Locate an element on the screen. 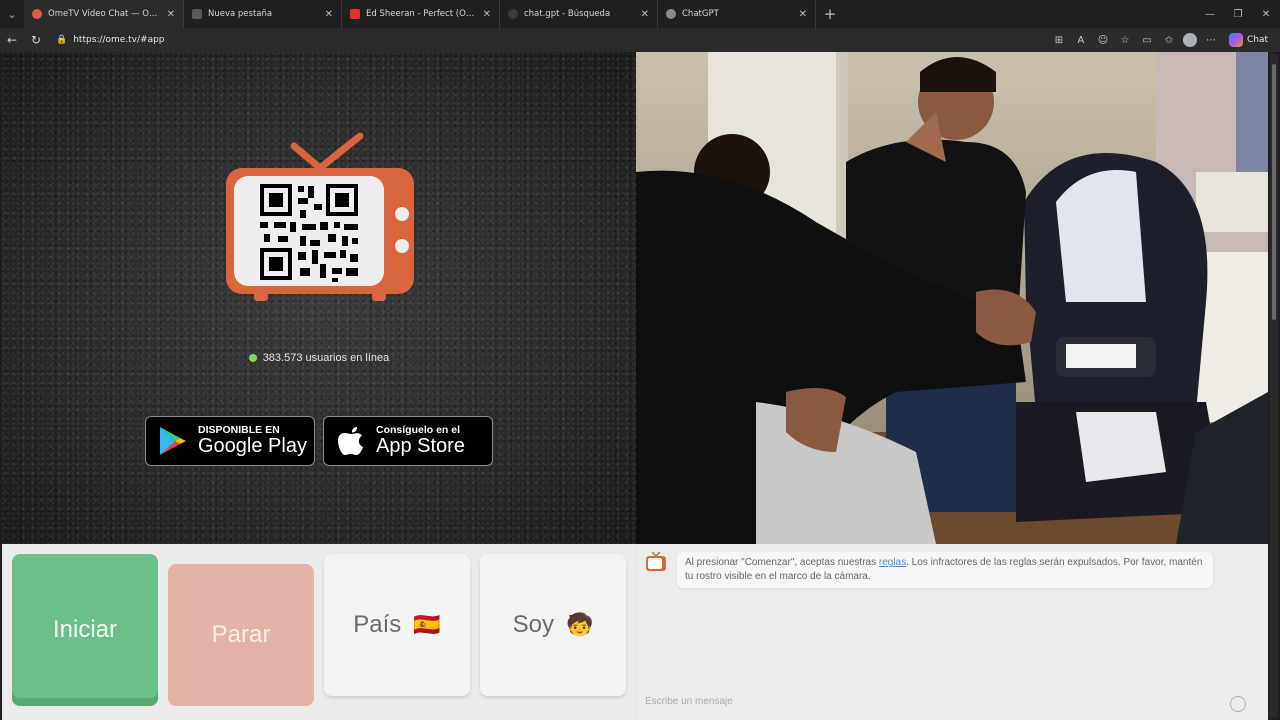  split-screen-icon: ▭ is located at coordinates (1147, 40).